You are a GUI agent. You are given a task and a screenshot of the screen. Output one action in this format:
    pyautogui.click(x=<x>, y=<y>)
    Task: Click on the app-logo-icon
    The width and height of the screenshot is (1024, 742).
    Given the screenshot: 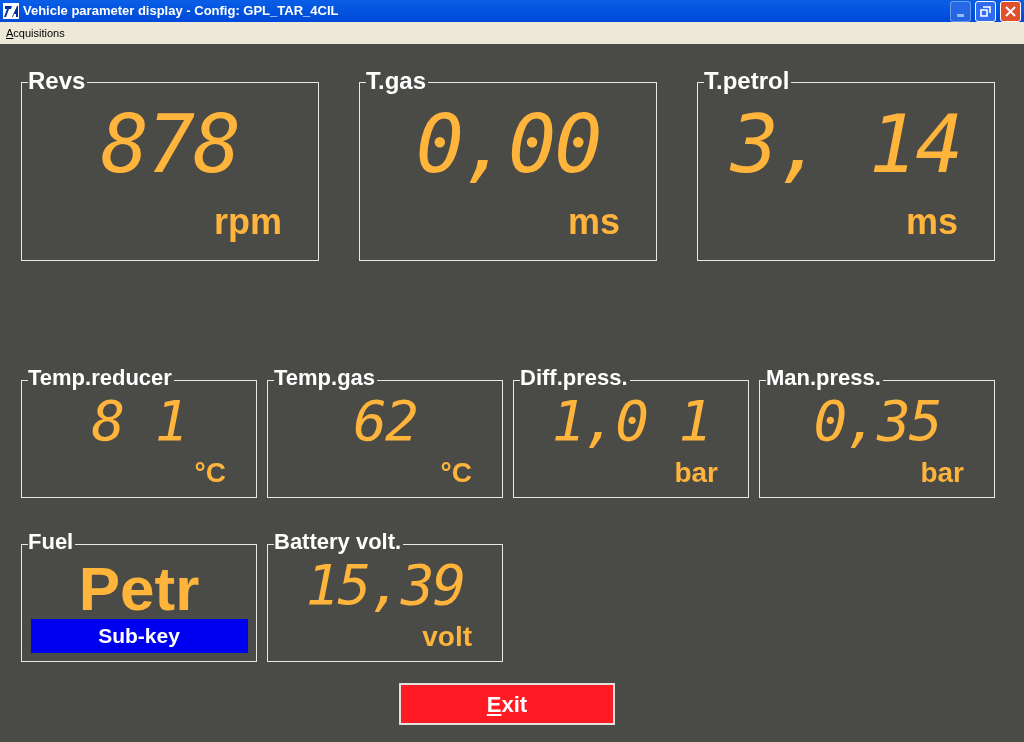 What is the action you would take?
    pyautogui.click(x=11, y=11)
    